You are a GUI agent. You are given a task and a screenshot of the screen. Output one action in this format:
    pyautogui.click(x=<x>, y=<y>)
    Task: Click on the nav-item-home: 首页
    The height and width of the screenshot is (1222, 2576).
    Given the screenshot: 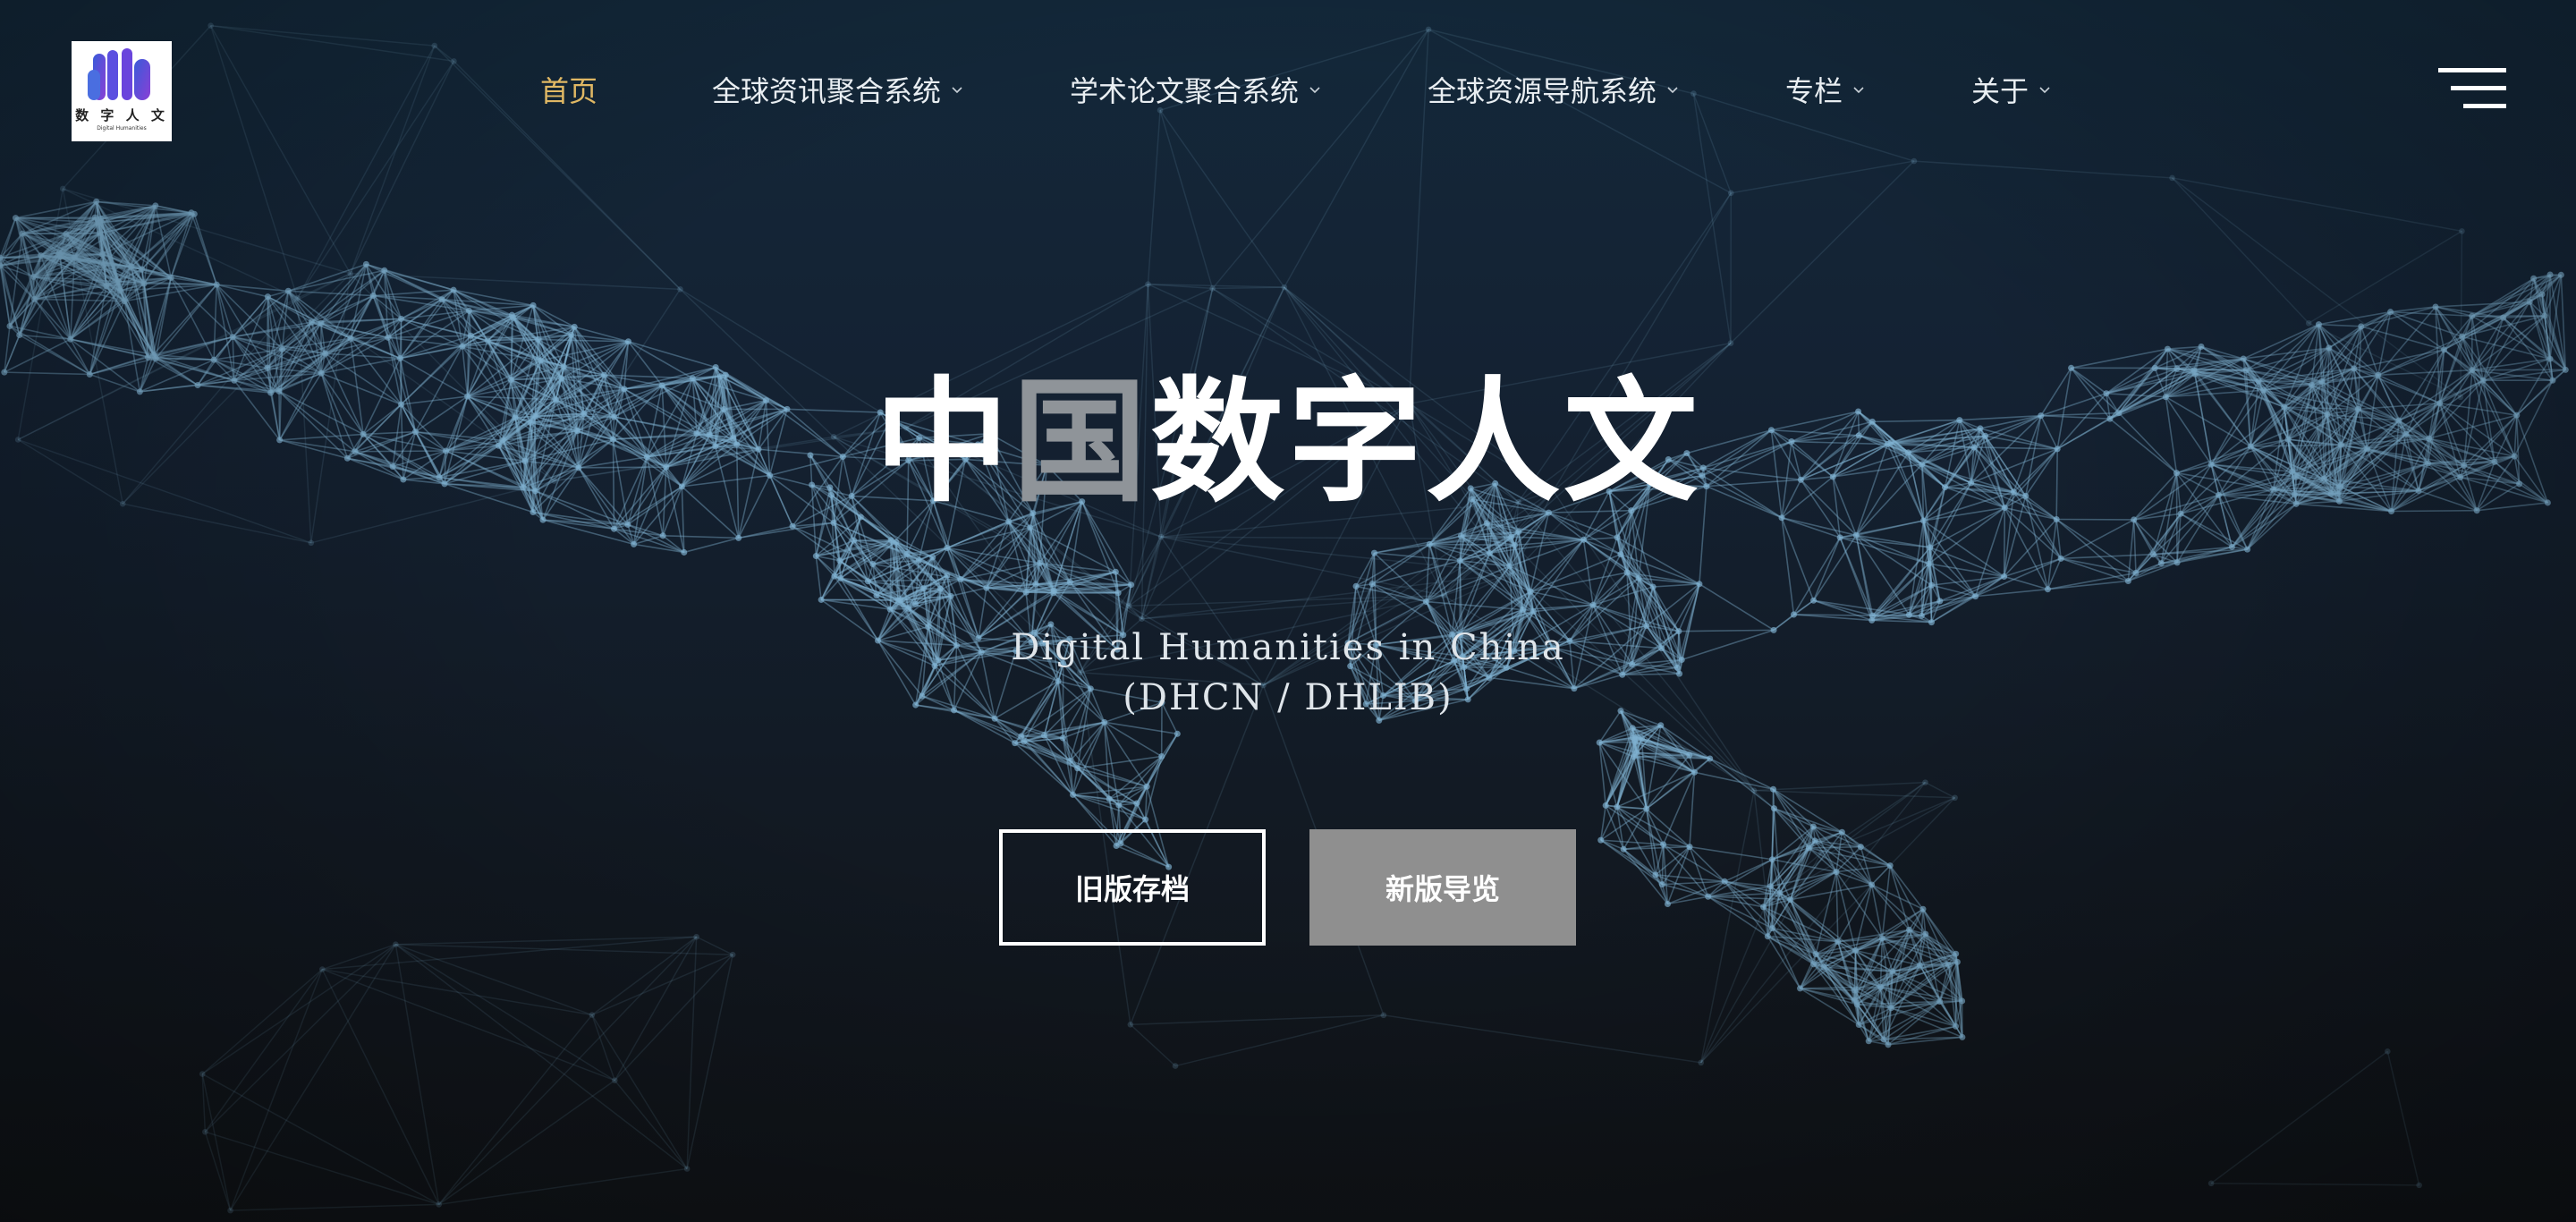 What is the action you would take?
    pyautogui.click(x=568, y=89)
    